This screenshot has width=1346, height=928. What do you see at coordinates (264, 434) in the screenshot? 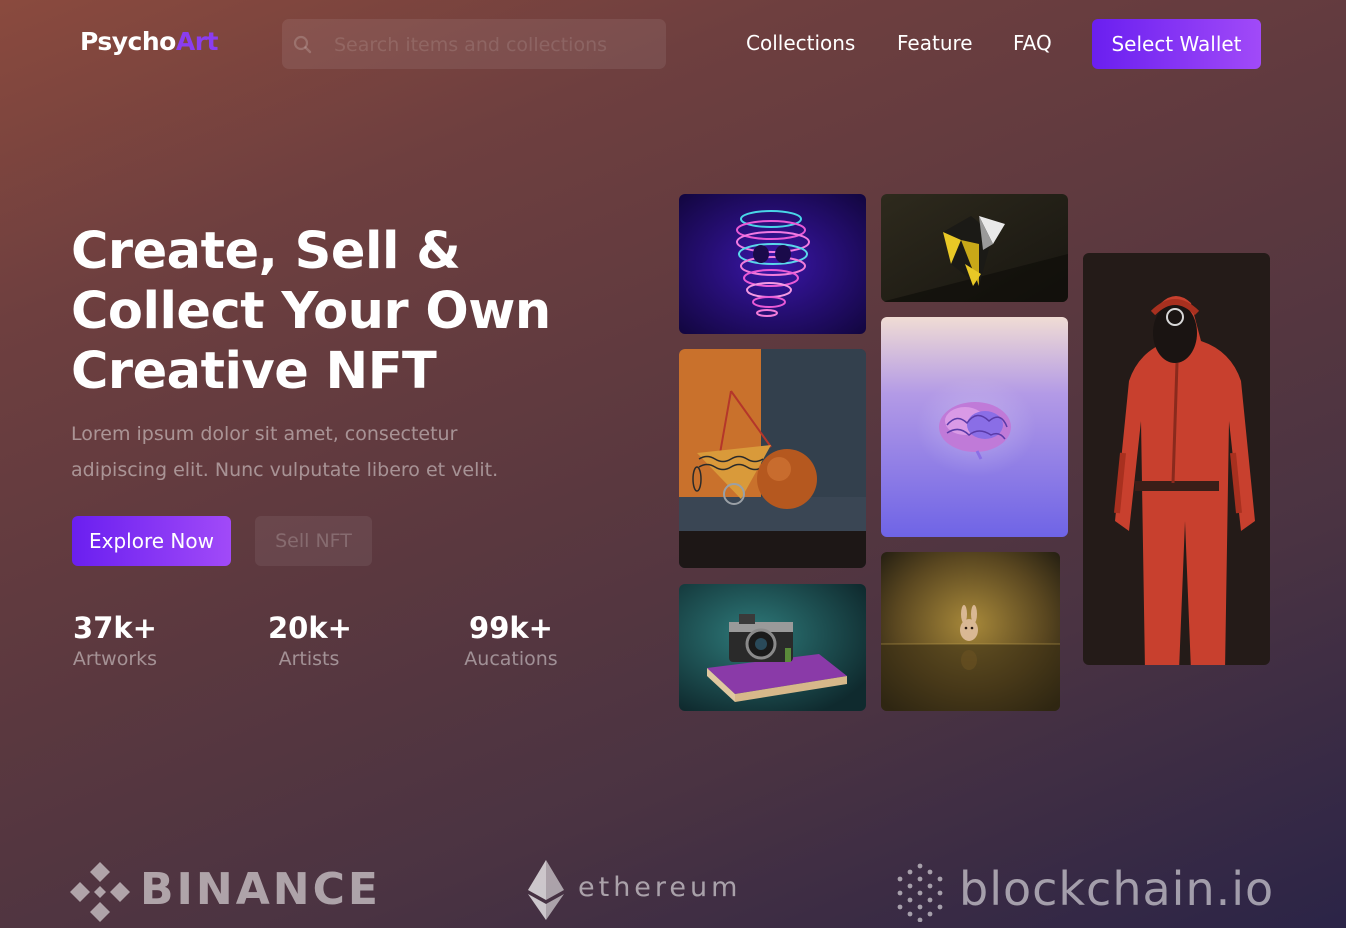
I see `hero-subtitle-line: Lorem ipsum dolor sit amet, consectetur` at bounding box center [264, 434].